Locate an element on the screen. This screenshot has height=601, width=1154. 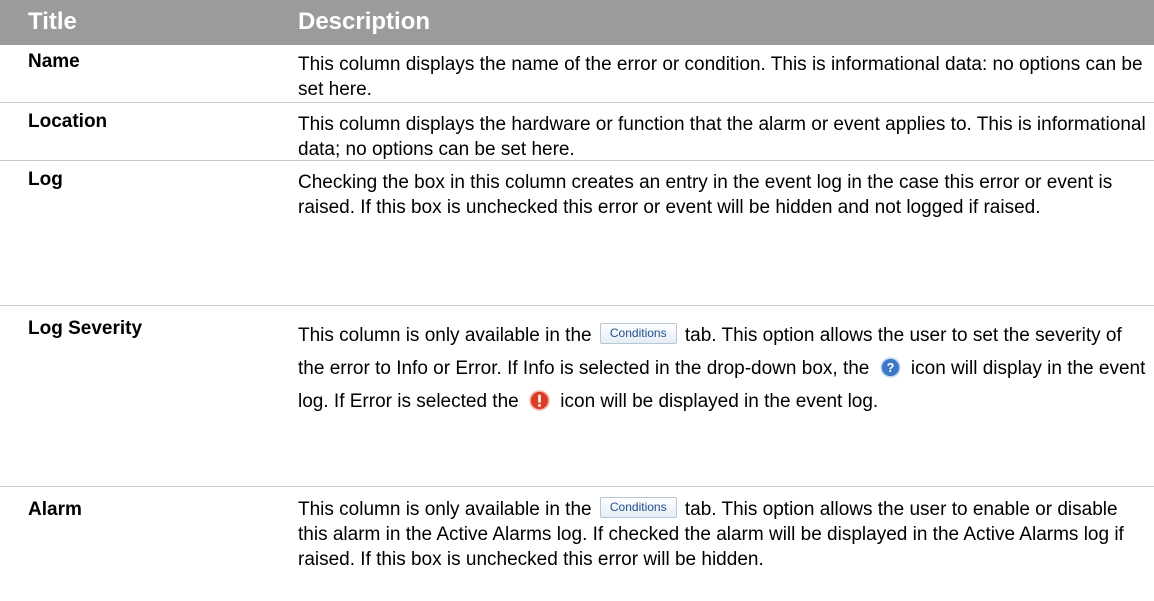
header-description: Description is located at coordinates (364, 21).